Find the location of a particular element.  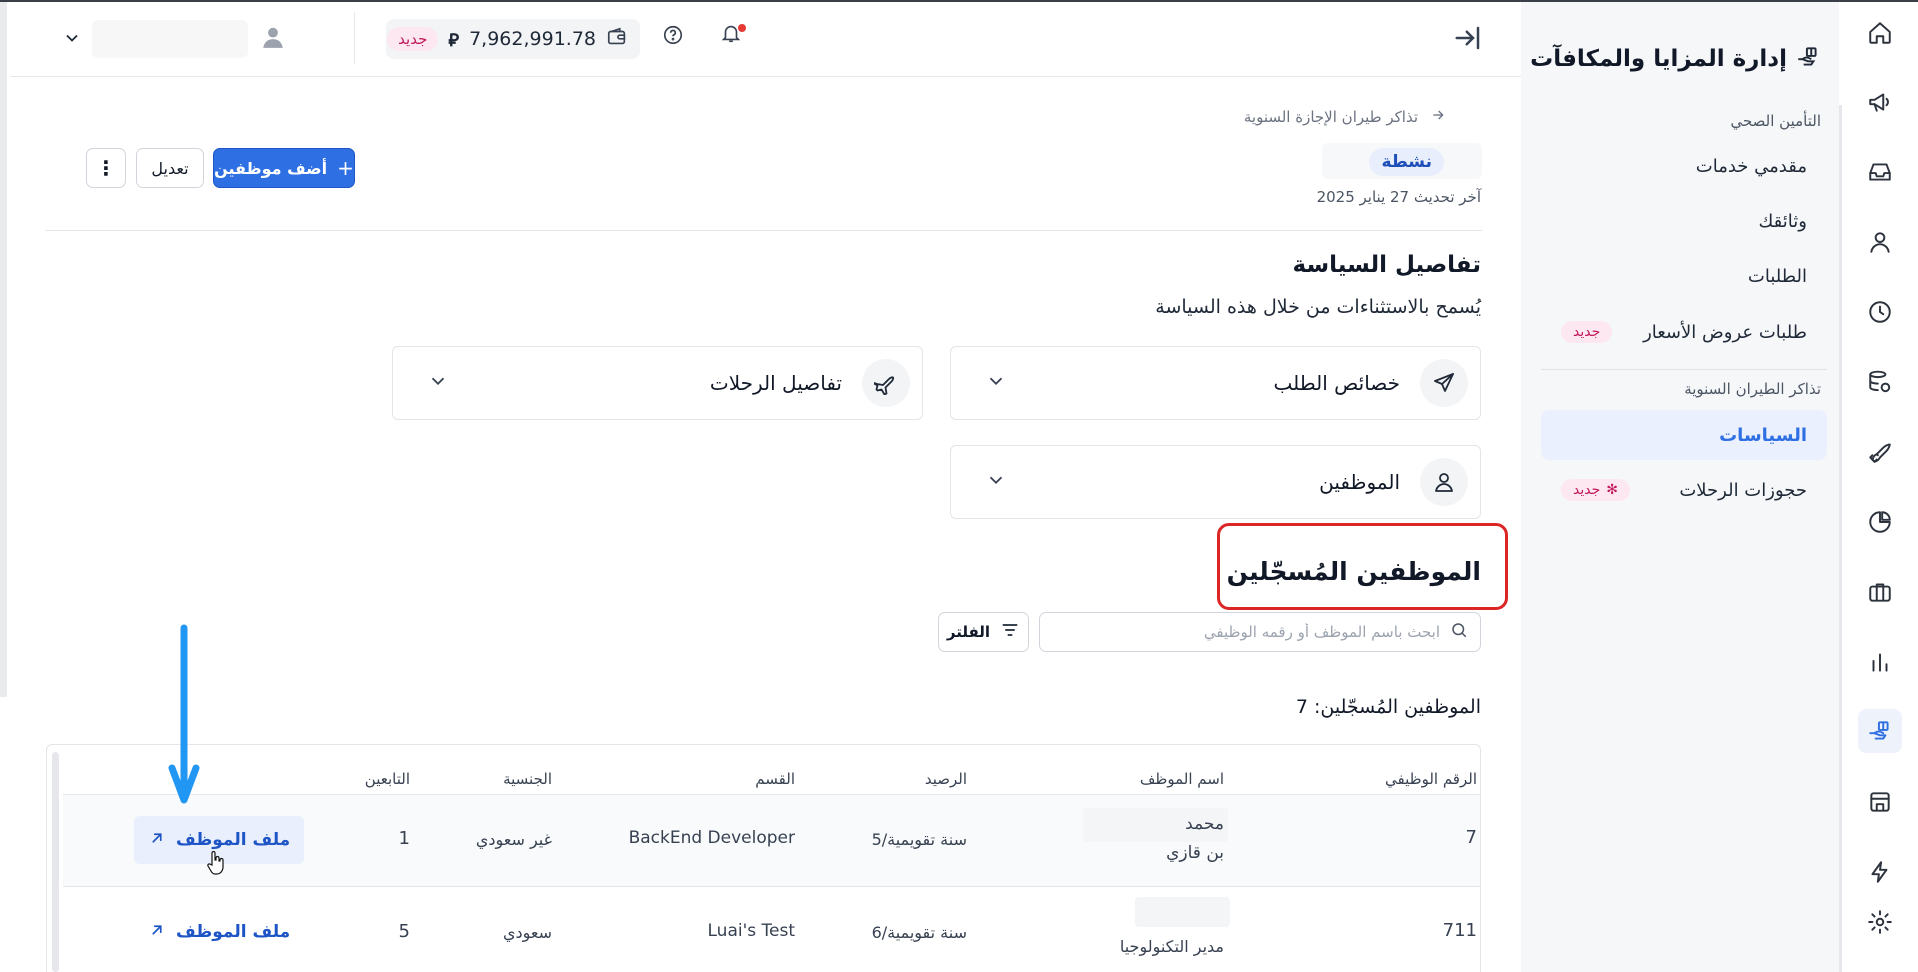

column-header-nationality: الجنسية is located at coordinates (527, 779).